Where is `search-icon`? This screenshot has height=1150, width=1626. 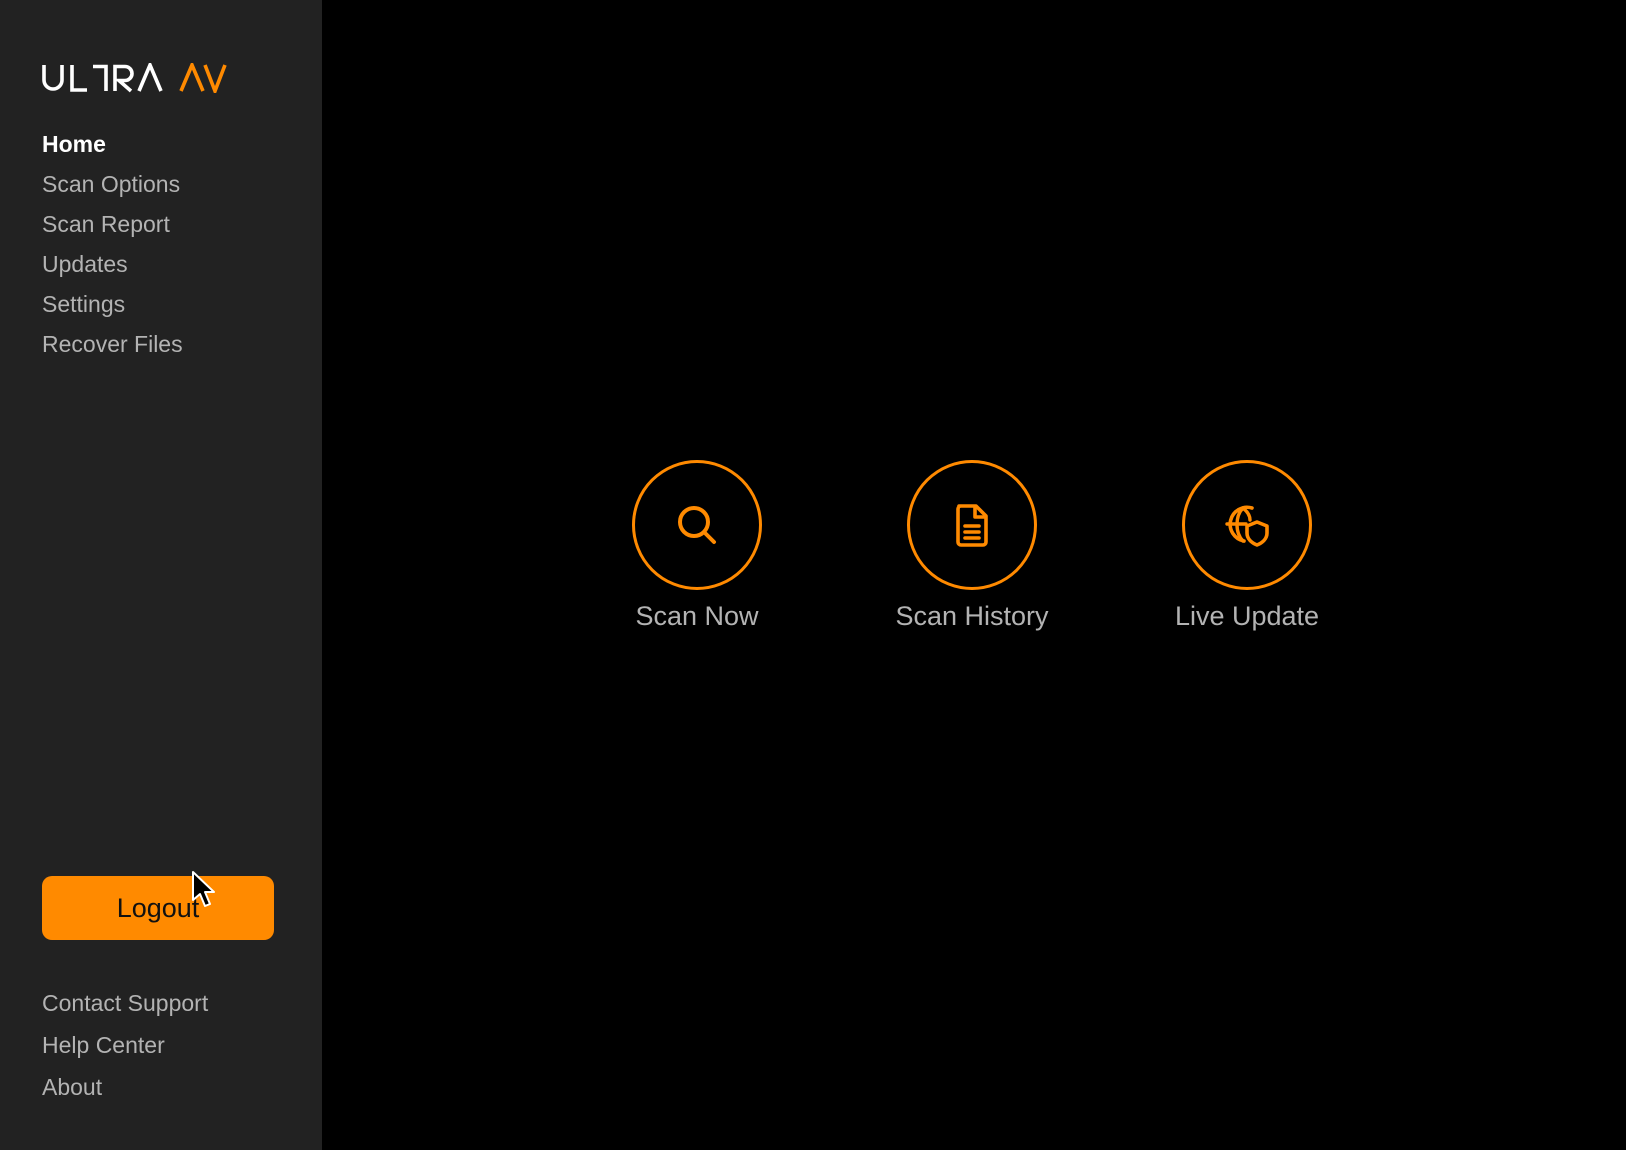 search-icon is located at coordinates (697, 525).